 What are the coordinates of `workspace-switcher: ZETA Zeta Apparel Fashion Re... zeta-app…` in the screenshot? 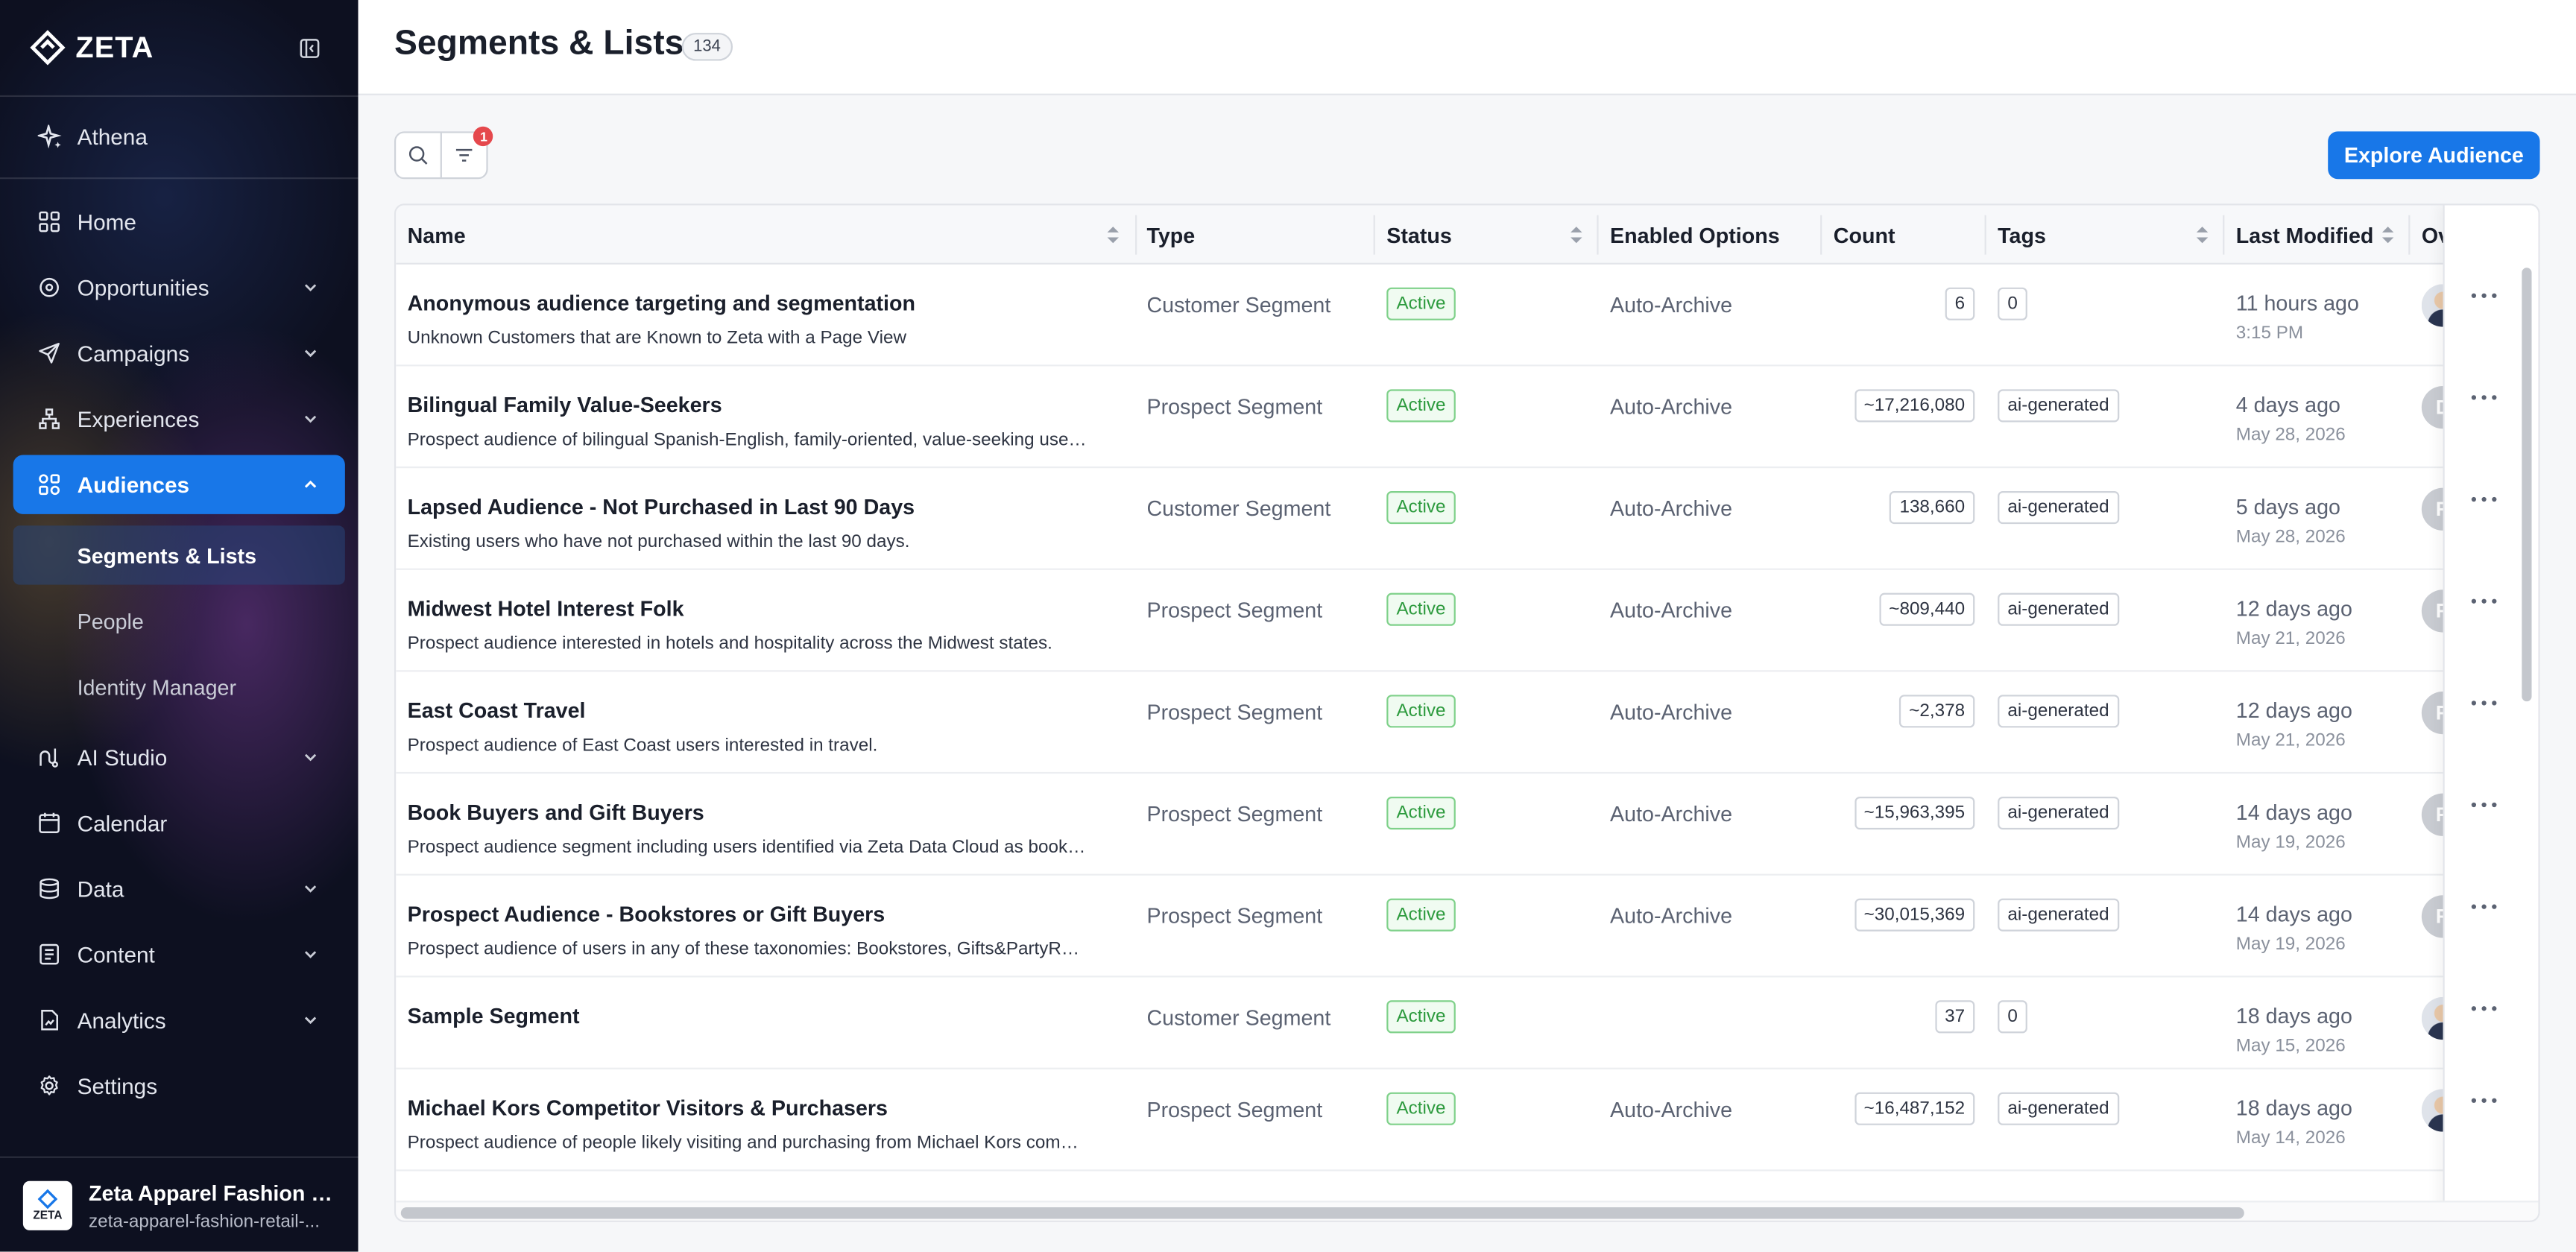 It's located at (179, 1204).